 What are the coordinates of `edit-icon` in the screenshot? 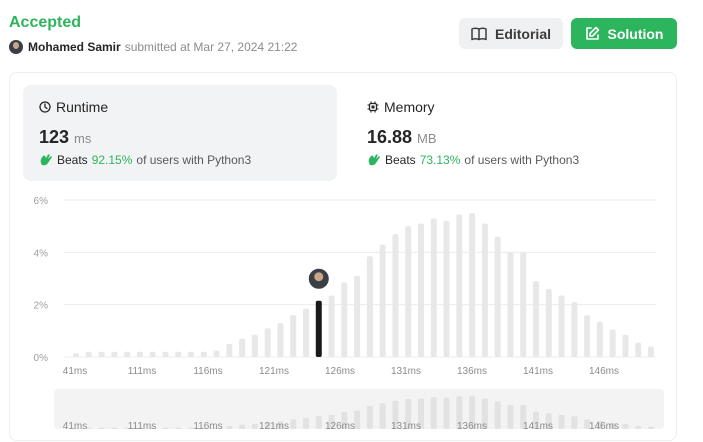 It's located at (592, 33).